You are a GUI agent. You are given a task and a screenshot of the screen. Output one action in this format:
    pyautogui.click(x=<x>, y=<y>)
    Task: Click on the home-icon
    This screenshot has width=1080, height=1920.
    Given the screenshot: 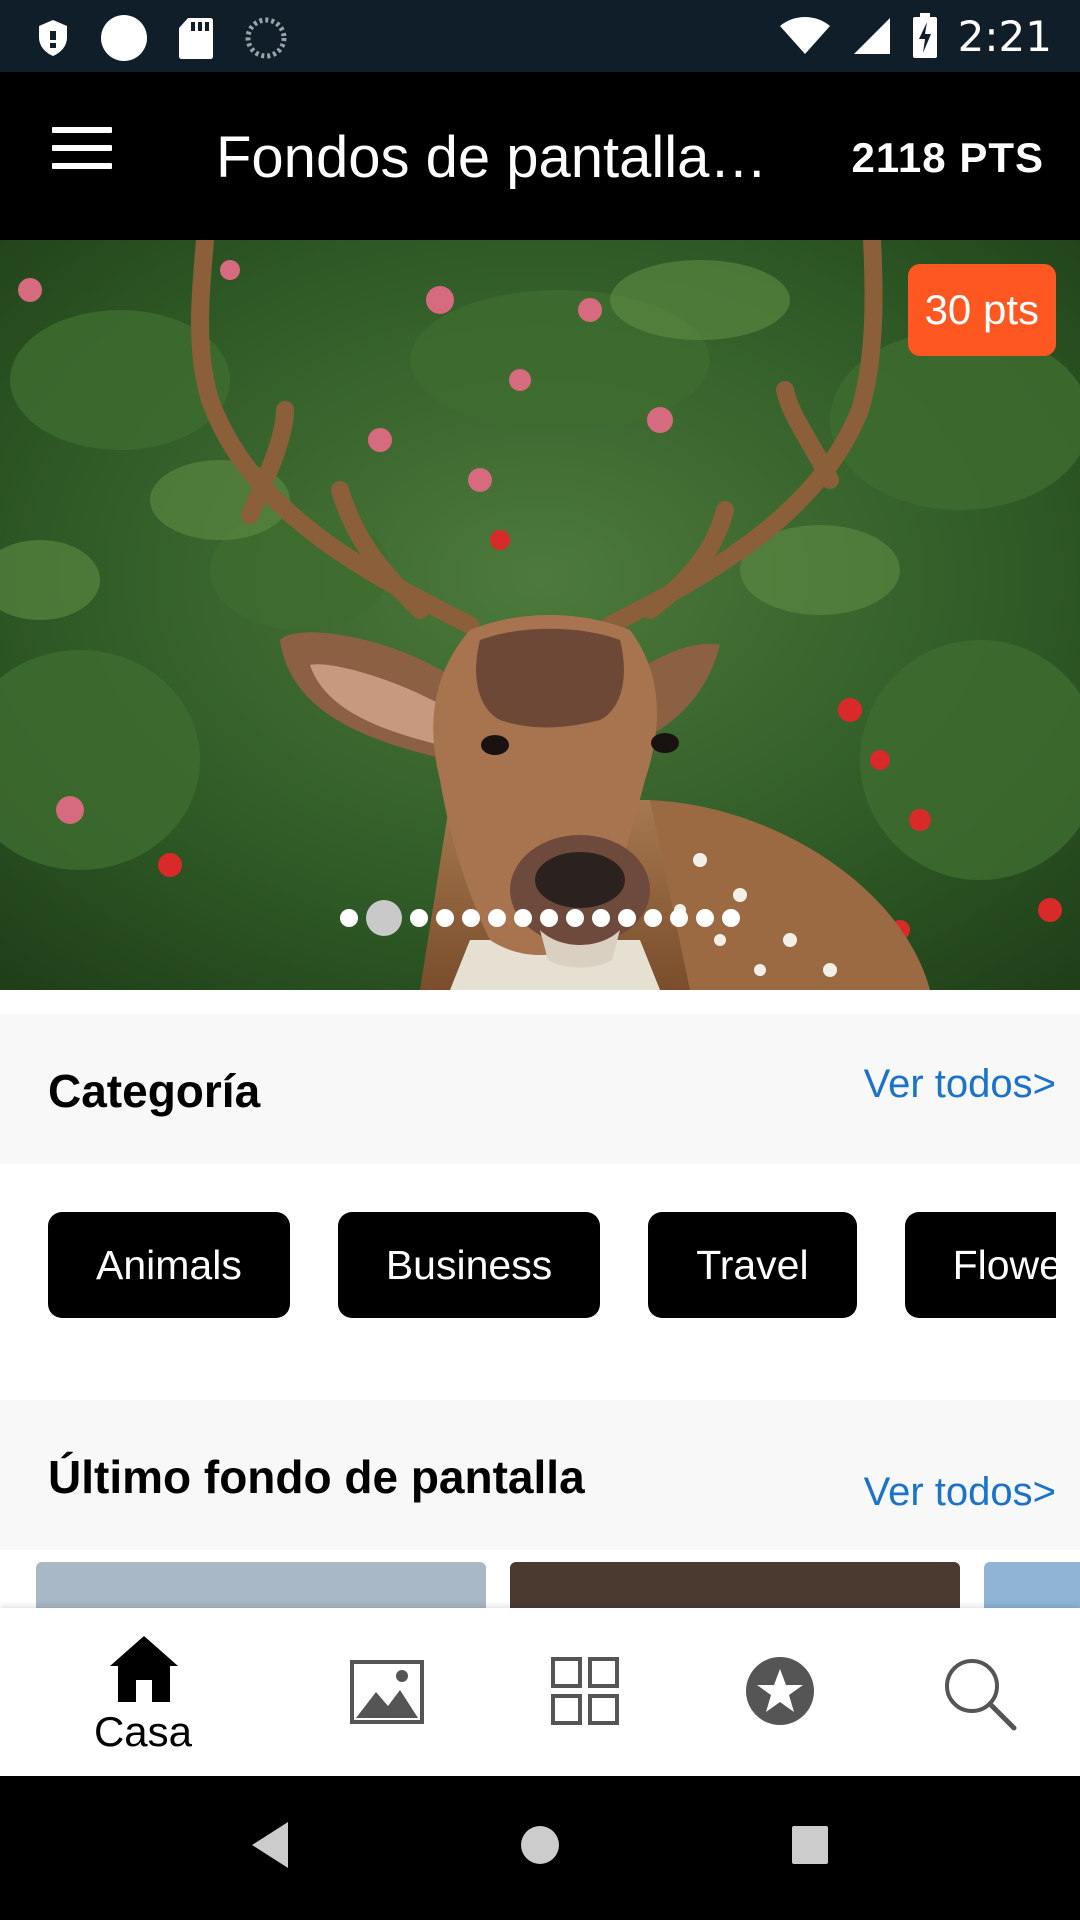 What is the action you would take?
    pyautogui.click(x=144, y=1669)
    